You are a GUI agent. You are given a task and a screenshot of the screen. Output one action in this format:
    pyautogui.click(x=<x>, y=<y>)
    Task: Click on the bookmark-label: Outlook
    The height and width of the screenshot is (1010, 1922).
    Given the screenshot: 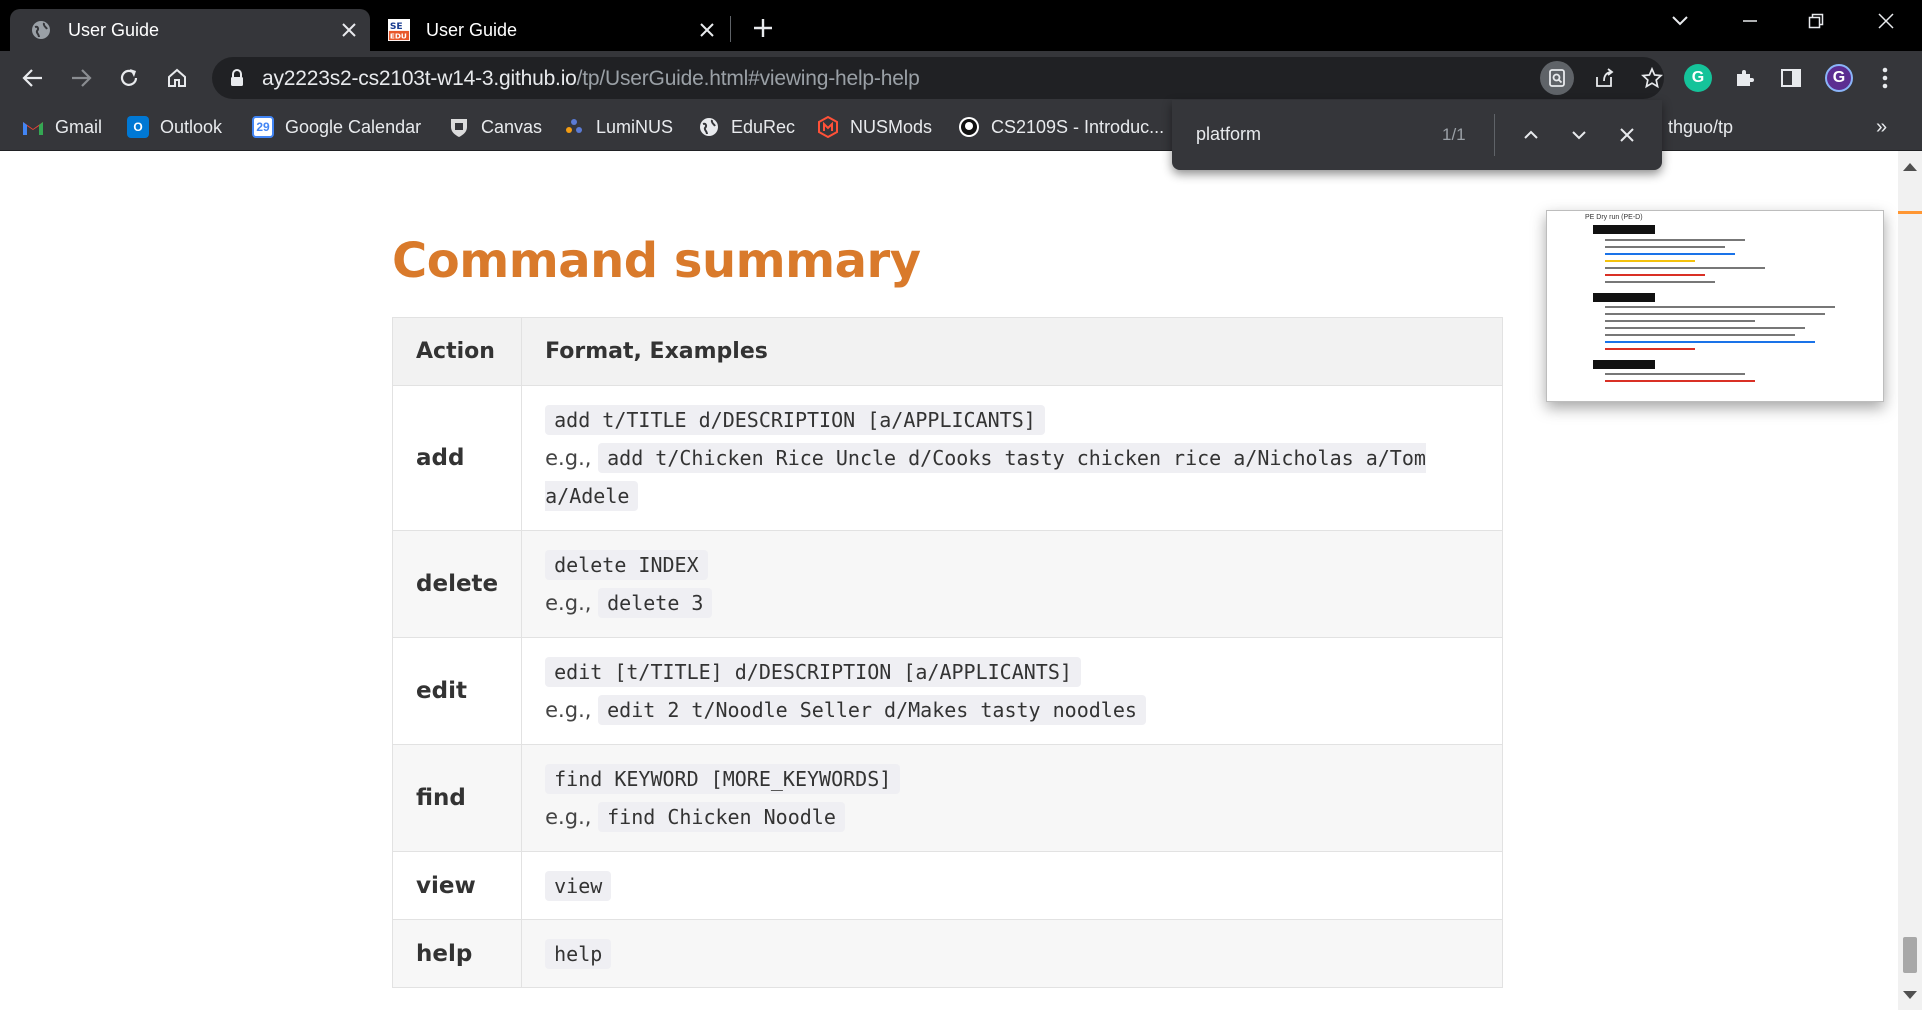 What is the action you would take?
    pyautogui.click(x=191, y=126)
    